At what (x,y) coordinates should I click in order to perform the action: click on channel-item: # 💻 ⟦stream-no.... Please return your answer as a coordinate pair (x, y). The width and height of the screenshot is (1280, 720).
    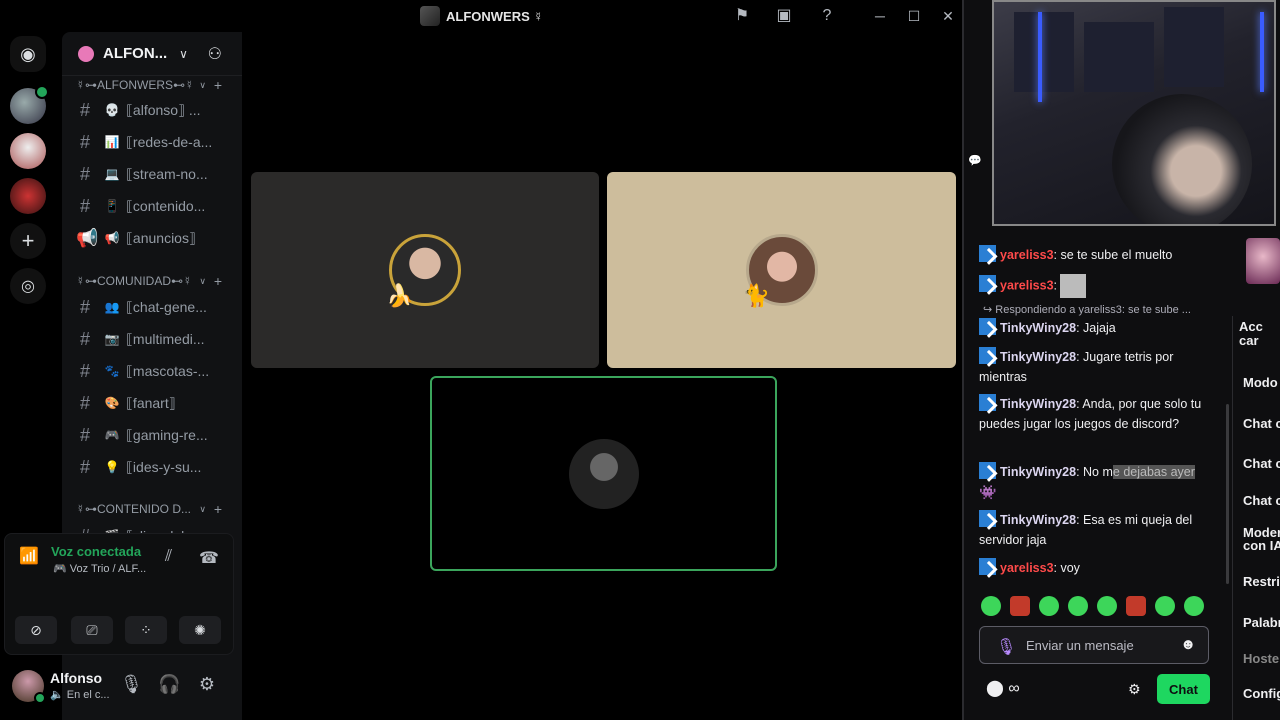
    Looking at the image, I should click on (151, 174).